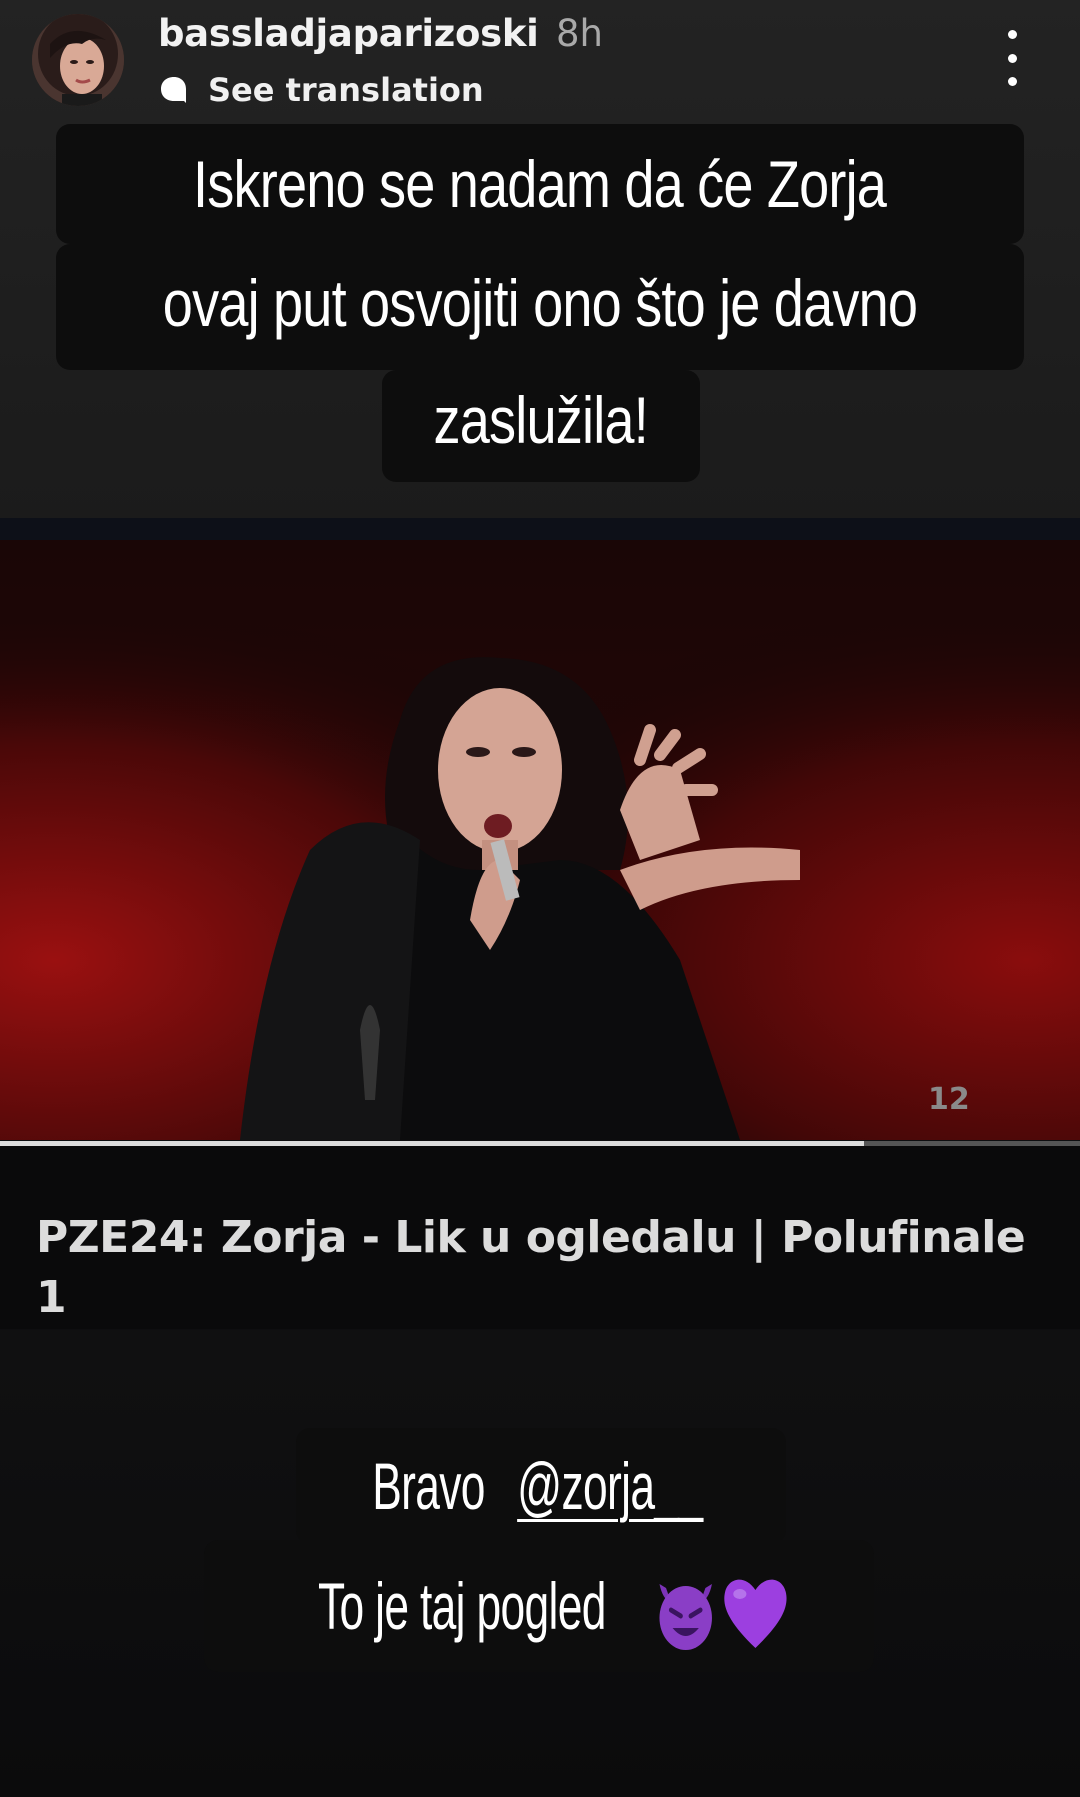 The width and height of the screenshot is (1080, 1797). I want to click on caption-line: Iskreno se nadam da će Zorja, so click(540, 184).